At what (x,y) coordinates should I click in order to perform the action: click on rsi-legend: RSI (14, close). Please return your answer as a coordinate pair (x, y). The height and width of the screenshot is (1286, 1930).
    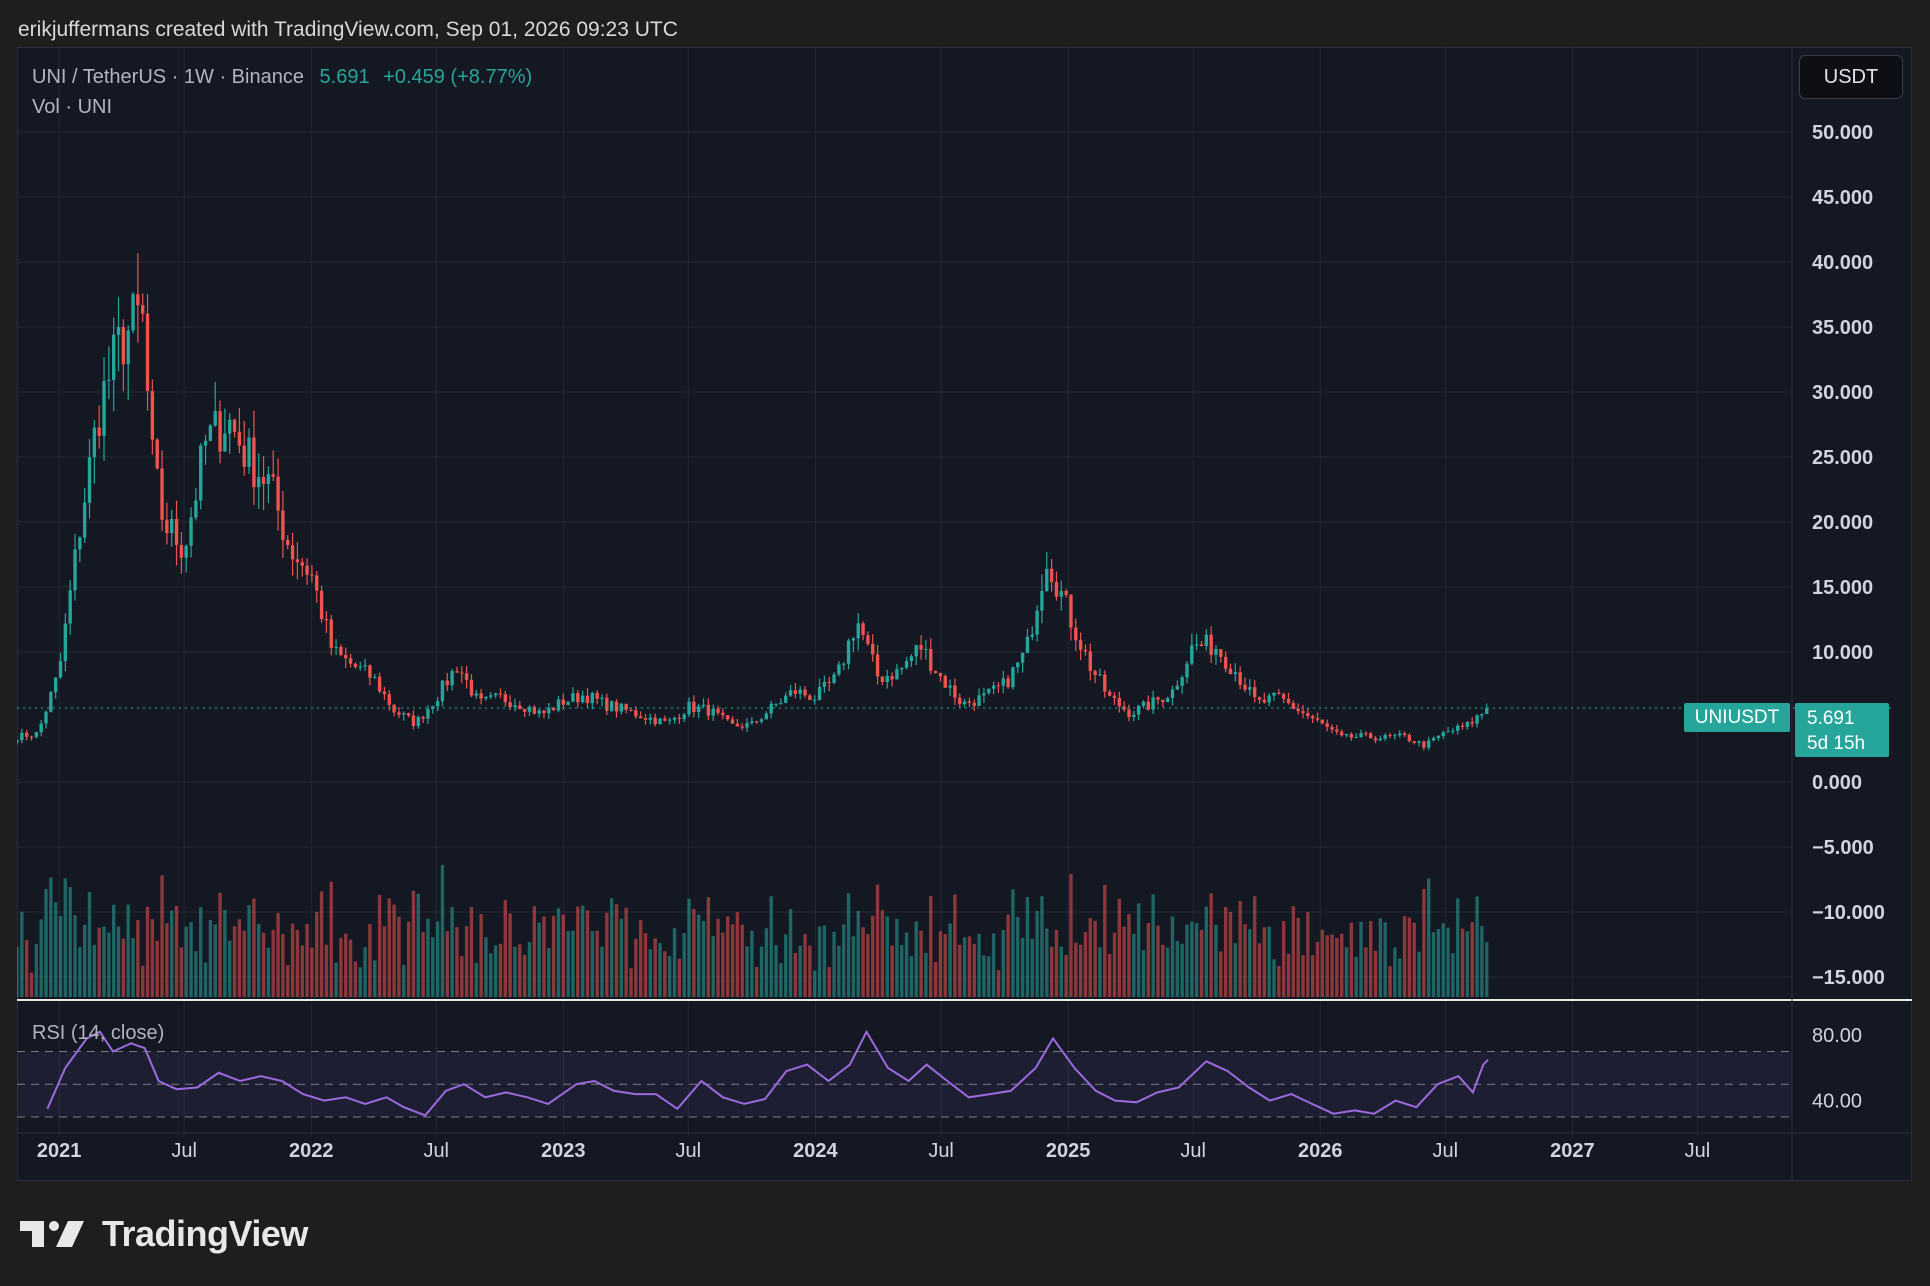
    Looking at the image, I should click on (98, 1033).